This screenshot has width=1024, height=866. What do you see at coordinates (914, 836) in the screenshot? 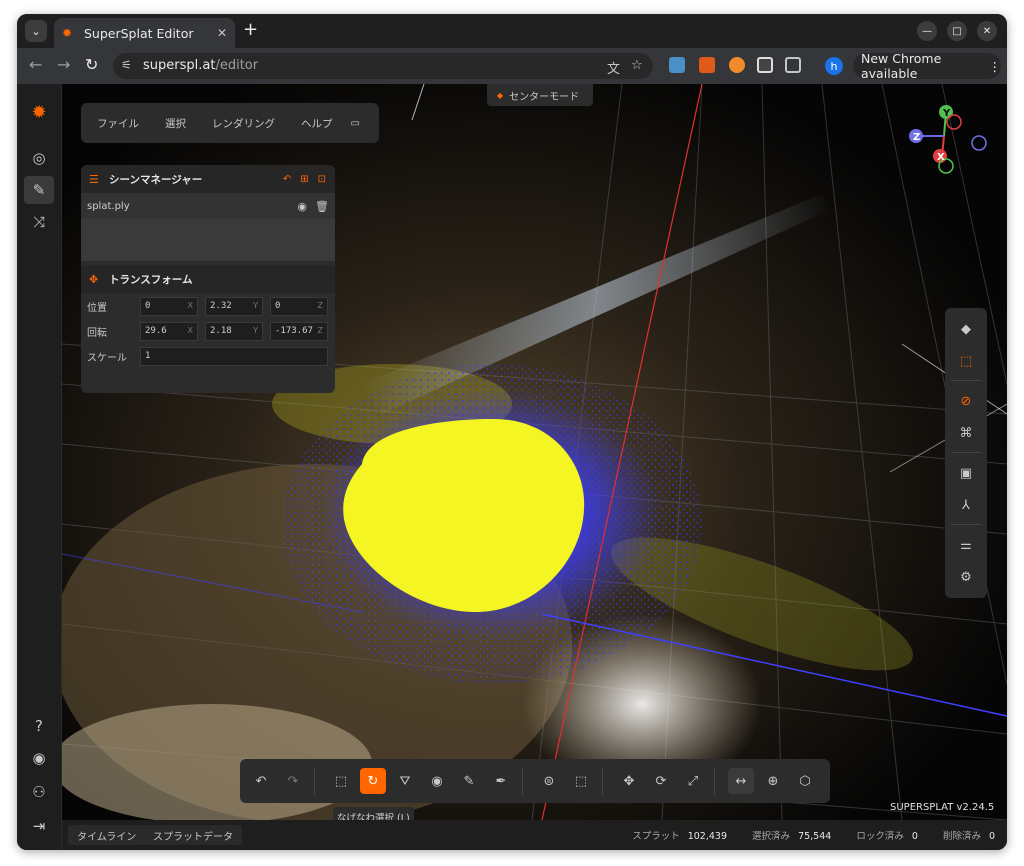
I see `locked-count: 0` at bounding box center [914, 836].